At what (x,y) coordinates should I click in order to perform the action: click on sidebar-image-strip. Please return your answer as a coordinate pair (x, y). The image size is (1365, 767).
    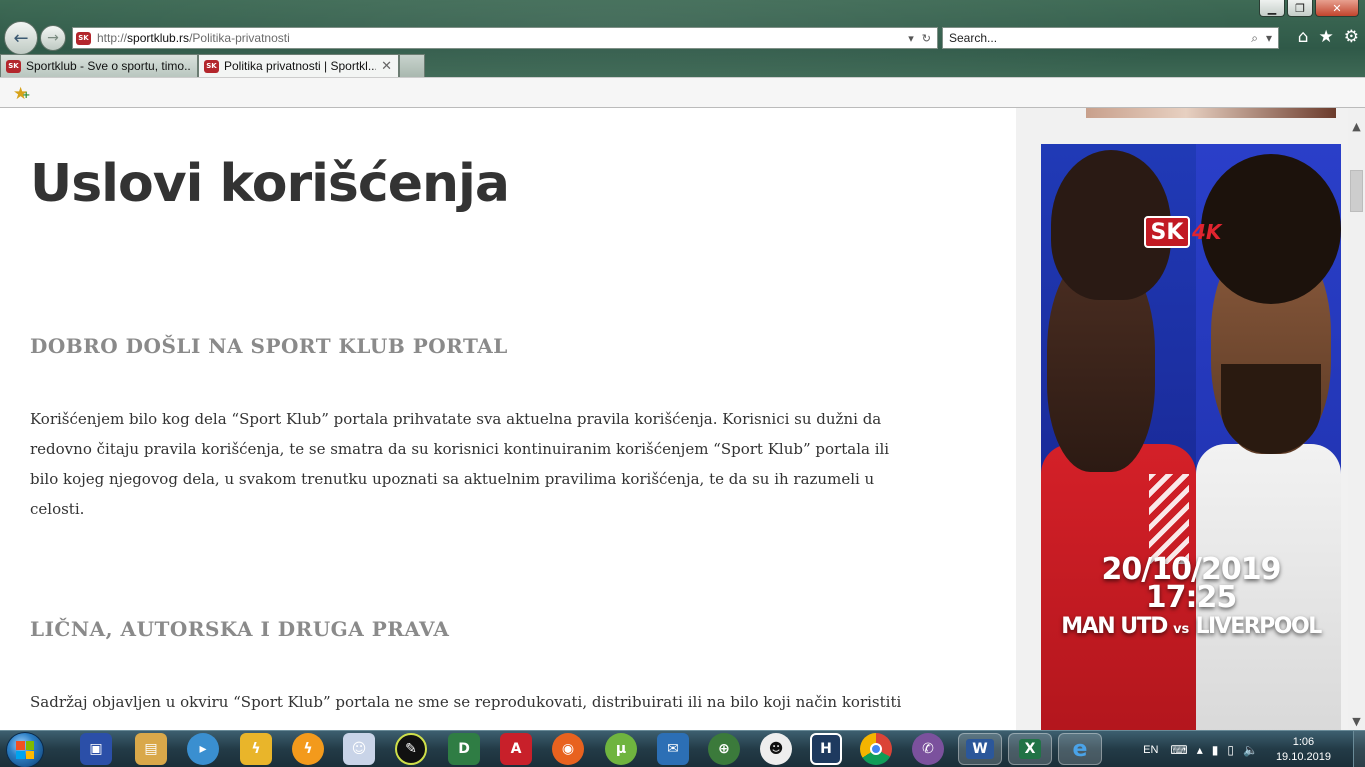
    Looking at the image, I should click on (1211, 113).